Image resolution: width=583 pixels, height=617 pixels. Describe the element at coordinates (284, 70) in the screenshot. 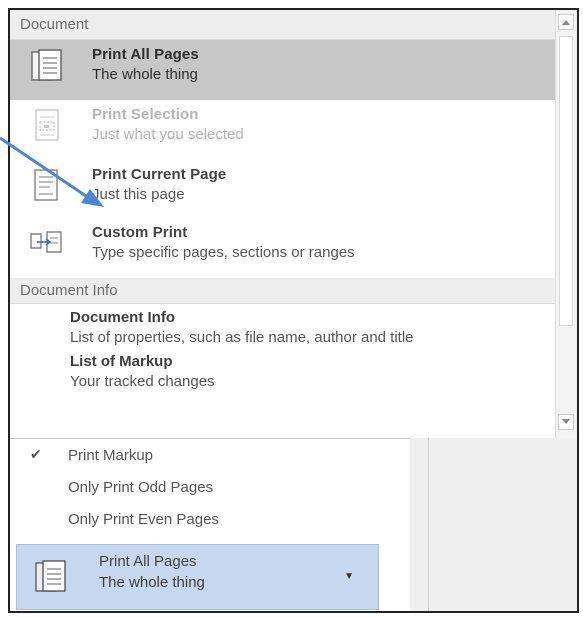

I see `menu-item-print-all-pages: Print All Pages The whole thing` at that location.